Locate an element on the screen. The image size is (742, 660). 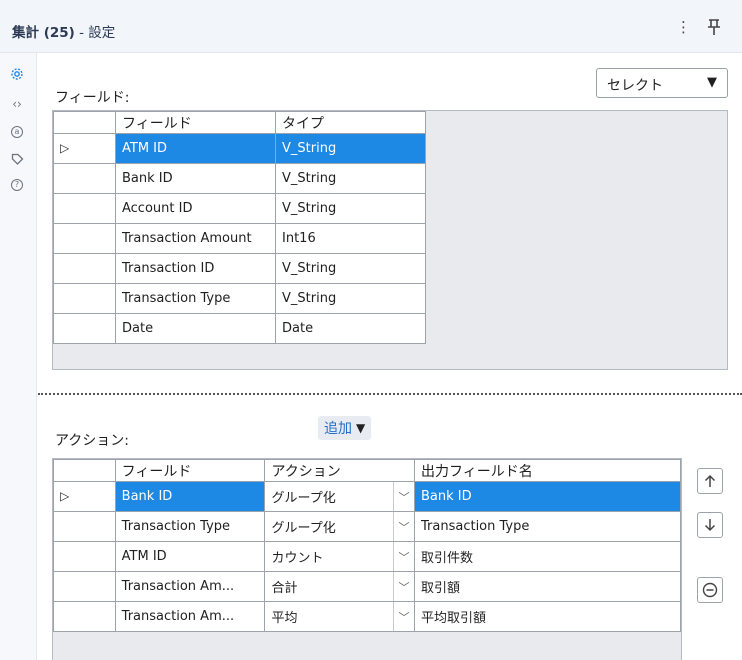
table-row: Transaction Amount Int16 is located at coordinates (239, 238).